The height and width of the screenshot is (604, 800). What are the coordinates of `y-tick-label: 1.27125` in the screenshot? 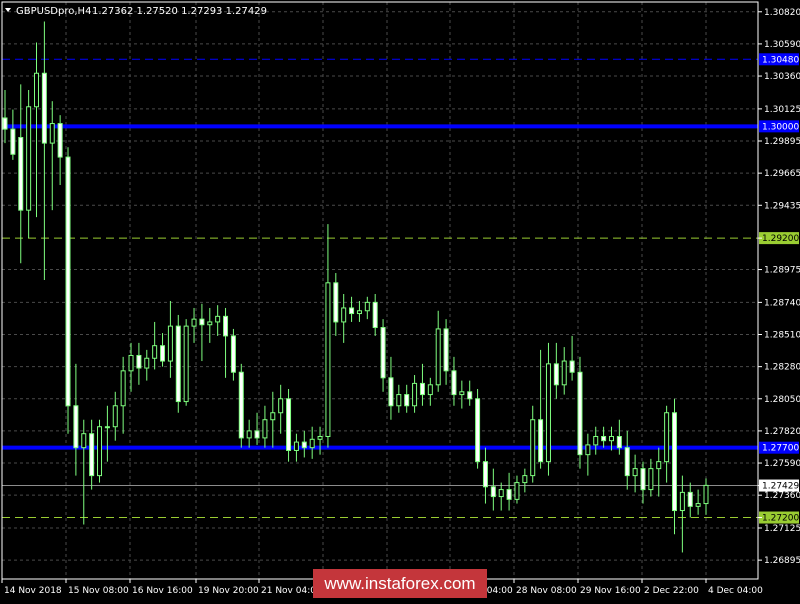 It's located at (782, 529).